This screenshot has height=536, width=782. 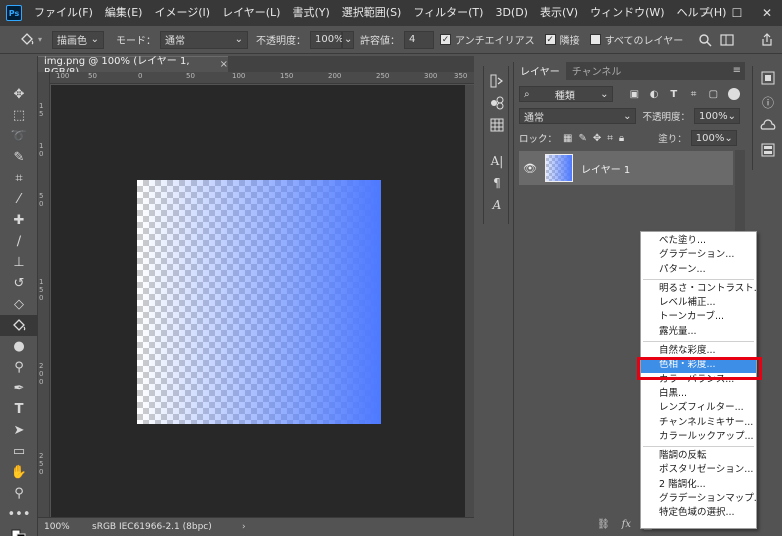 What do you see at coordinates (767, 102) in the screenshot?
I see `info-panel-icon: ⓘ` at bounding box center [767, 102].